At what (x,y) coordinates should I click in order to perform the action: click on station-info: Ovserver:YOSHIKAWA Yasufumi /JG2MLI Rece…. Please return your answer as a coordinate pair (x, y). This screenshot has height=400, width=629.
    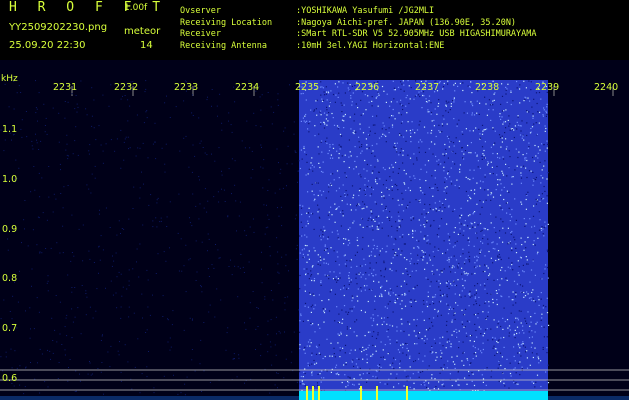
    Looking at the image, I should click on (358, 29).